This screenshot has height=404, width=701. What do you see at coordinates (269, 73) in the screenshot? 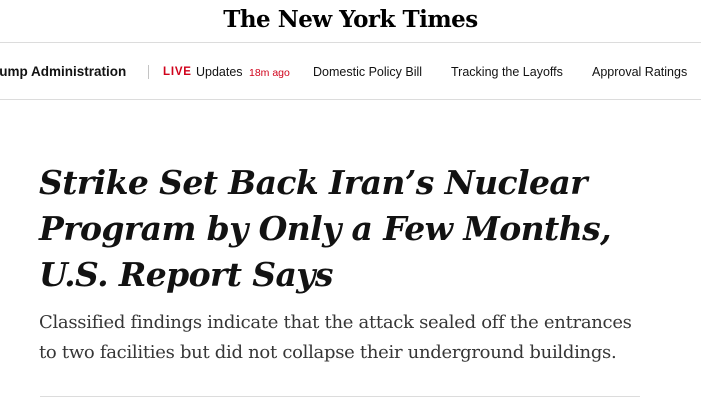
I see `live-updated-timestamp: 18m ago` at bounding box center [269, 73].